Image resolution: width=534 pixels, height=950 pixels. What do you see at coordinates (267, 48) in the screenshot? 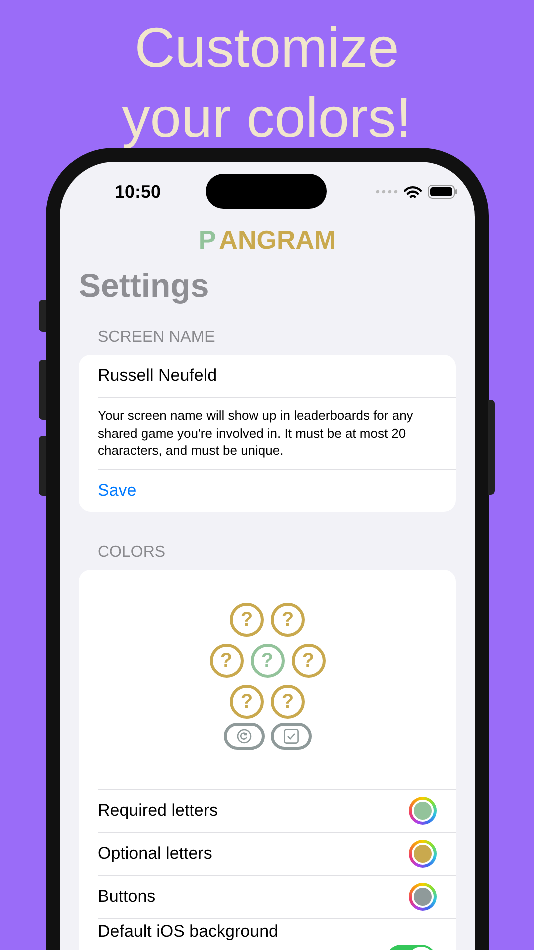
I see `headline: Customize` at bounding box center [267, 48].